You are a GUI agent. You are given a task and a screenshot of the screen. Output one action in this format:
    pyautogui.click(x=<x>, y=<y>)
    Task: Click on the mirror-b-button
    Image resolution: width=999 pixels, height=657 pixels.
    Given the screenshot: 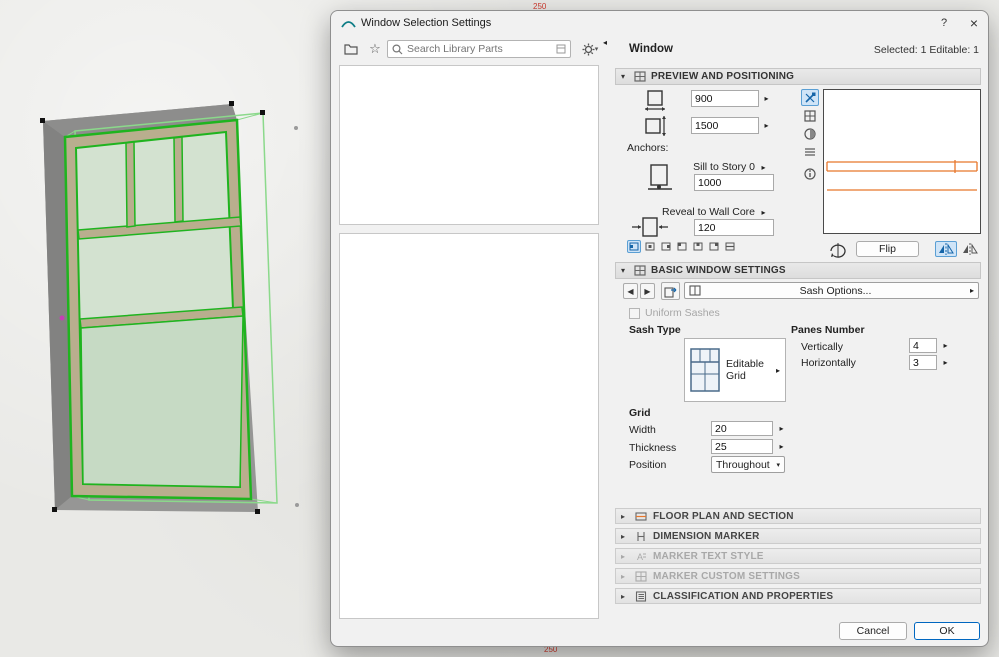 What is the action you would take?
    pyautogui.click(x=970, y=249)
    